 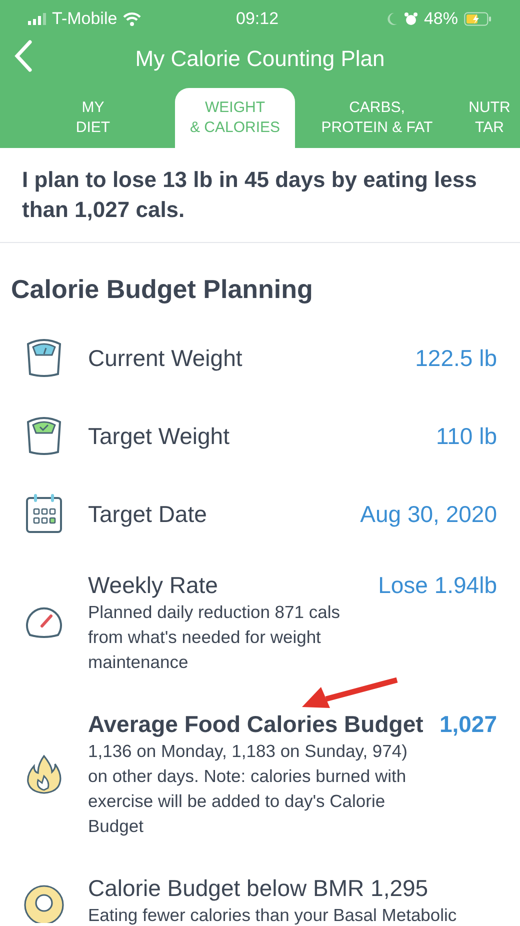 What do you see at coordinates (489, 118) in the screenshot?
I see `tab: NUTR TAR` at bounding box center [489, 118].